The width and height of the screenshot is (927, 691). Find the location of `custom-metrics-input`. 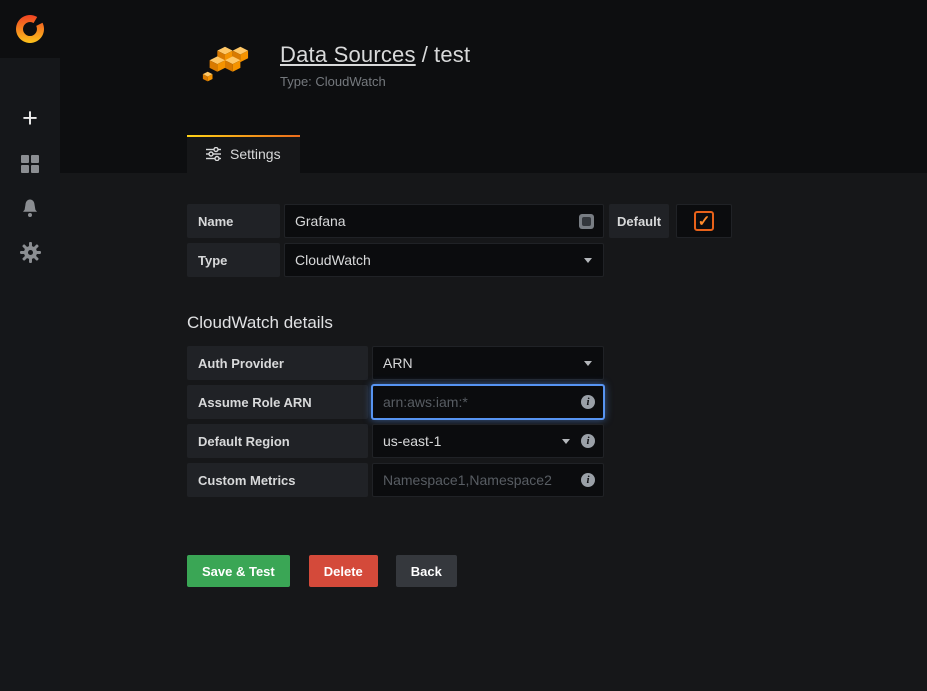

custom-metrics-input is located at coordinates (477, 480).